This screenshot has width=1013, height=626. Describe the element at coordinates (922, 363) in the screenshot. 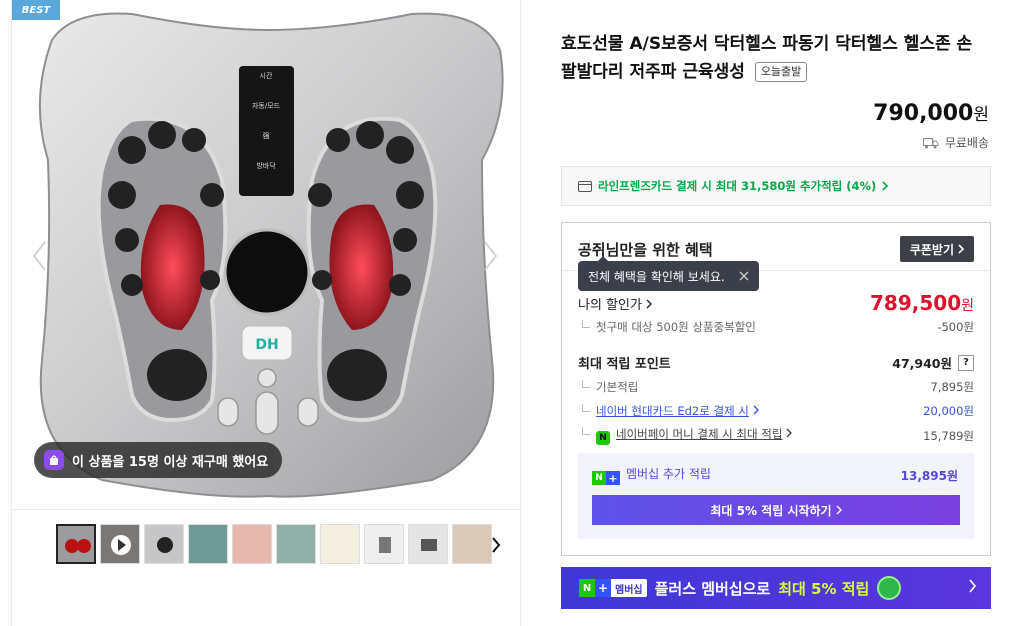

I see `max-points-value: 47,940원` at that location.